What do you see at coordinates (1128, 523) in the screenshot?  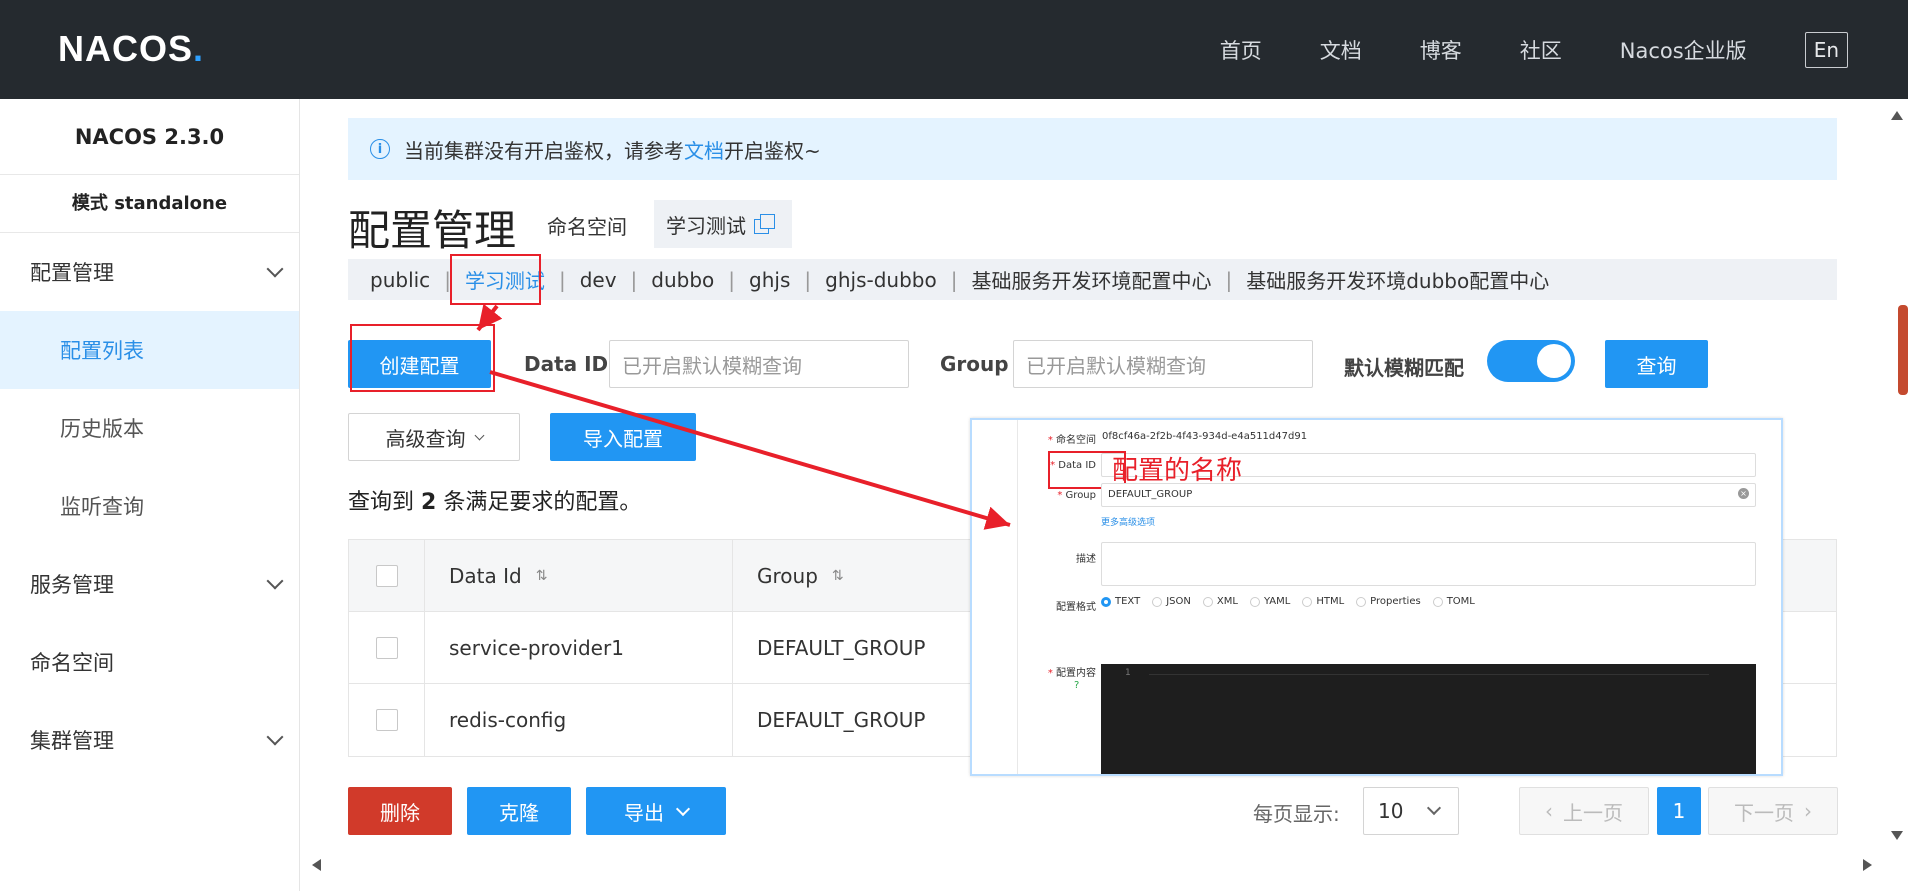 I see `inset-more-options: 更多高级选项` at bounding box center [1128, 523].